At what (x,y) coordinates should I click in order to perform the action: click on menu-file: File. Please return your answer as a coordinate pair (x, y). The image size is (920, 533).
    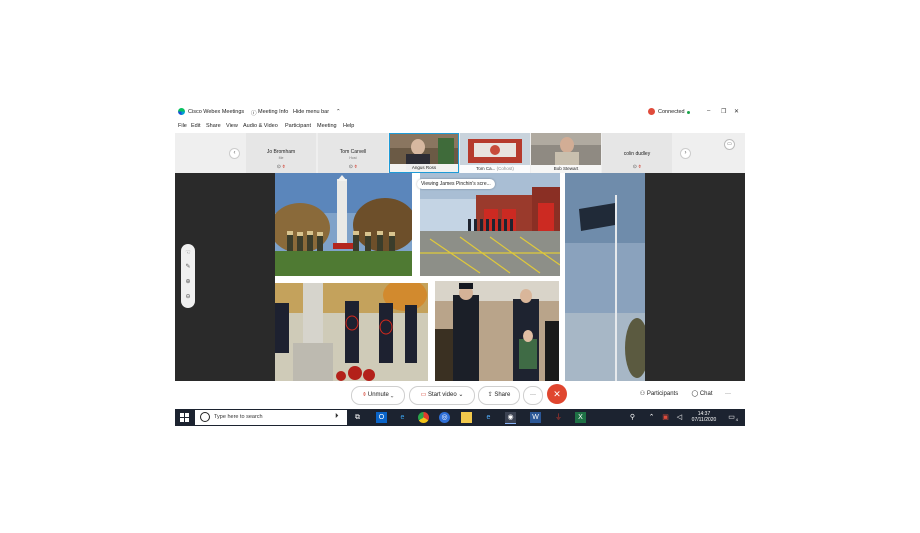
    Looking at the image, I should click on (182, 126).